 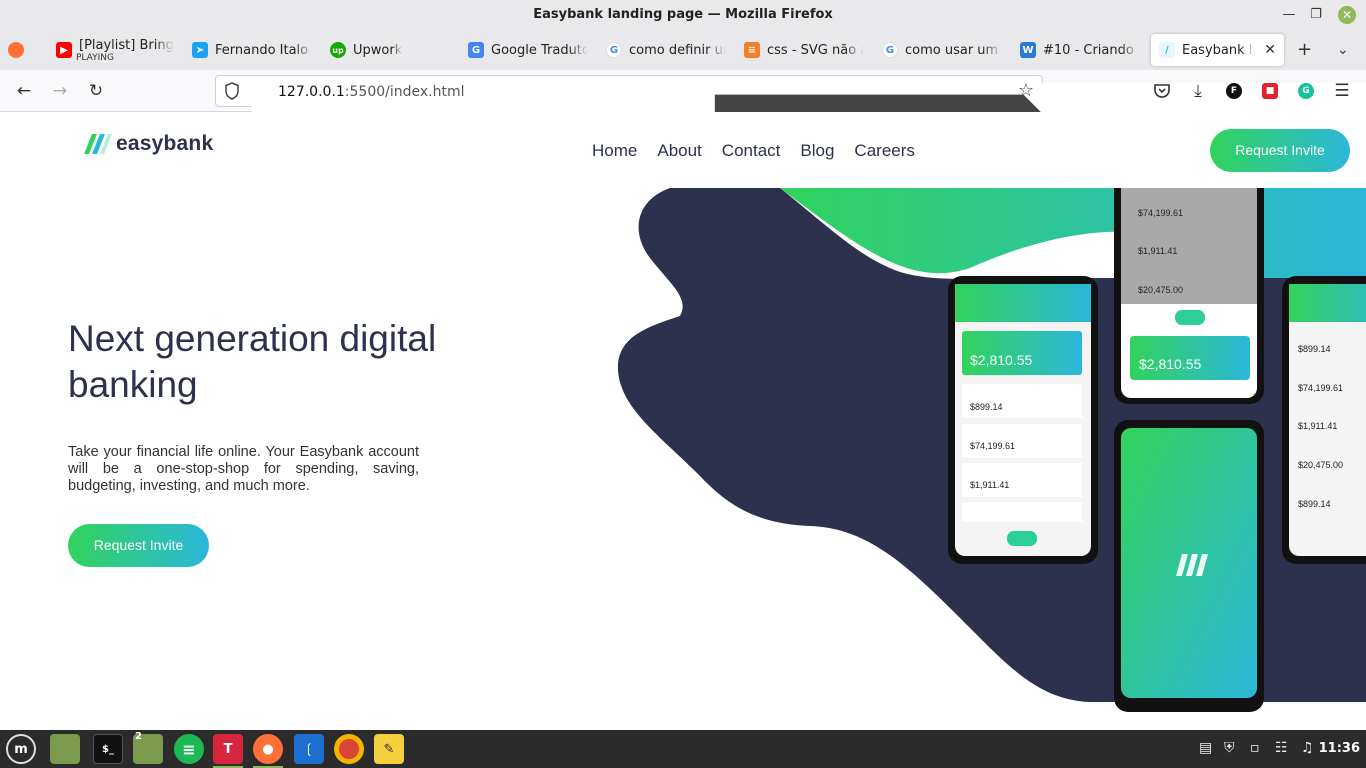 What do you see at coordinates (1189, 566) in the screenshot?
I see `phone-front` at bounding box center [1189, 566].